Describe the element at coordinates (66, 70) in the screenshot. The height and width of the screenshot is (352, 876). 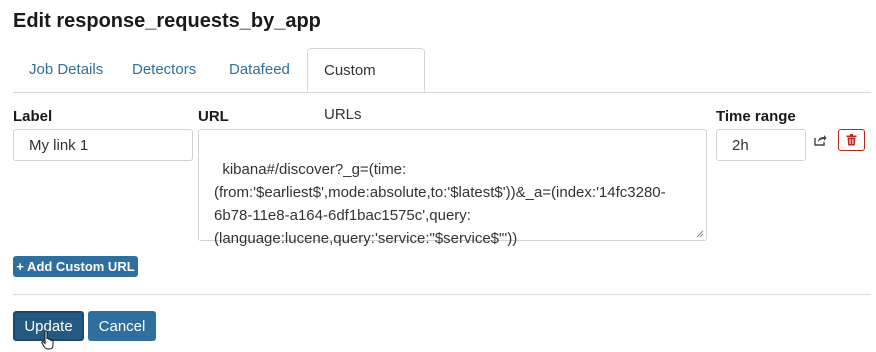
I see `tab-job-details: Job Details` at that location.